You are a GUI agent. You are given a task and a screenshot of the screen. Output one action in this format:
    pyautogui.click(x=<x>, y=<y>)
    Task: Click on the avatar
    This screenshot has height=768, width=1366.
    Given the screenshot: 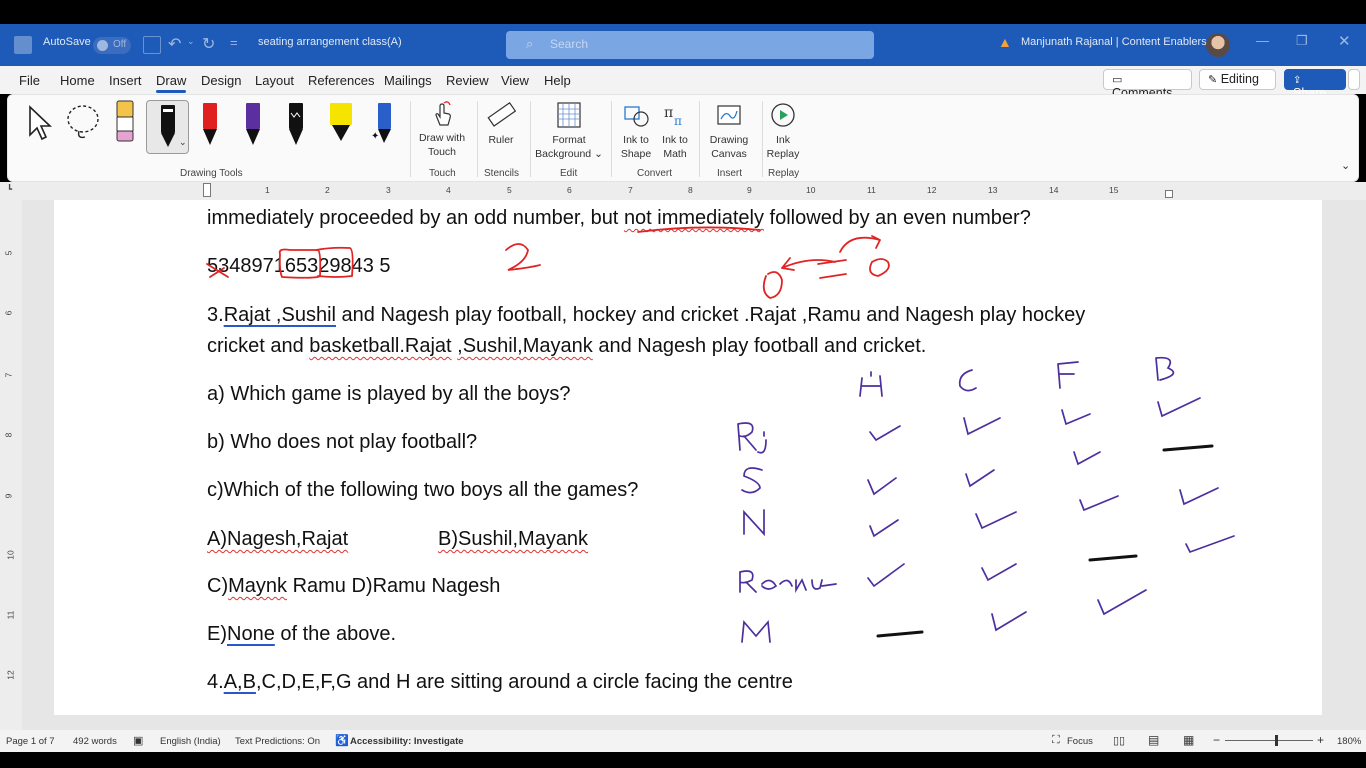 What is the action you would take?
    pyautogui.click(x=1218, y=45)
    